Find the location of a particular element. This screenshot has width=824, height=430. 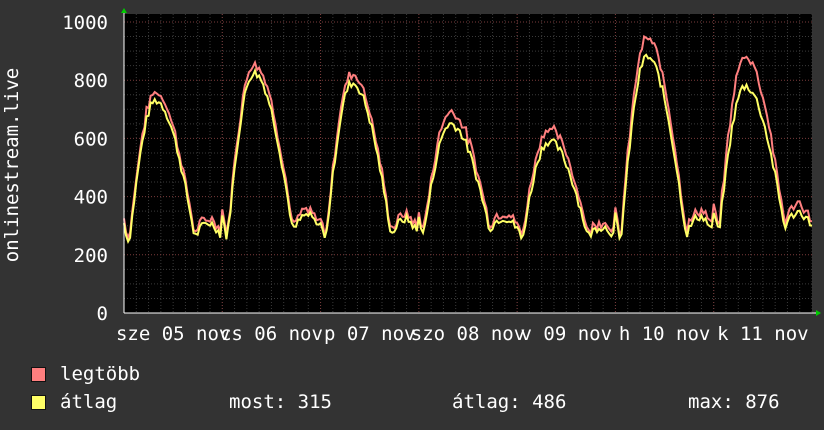

y-tick-label: 600 is located at coordinates (91, 139).